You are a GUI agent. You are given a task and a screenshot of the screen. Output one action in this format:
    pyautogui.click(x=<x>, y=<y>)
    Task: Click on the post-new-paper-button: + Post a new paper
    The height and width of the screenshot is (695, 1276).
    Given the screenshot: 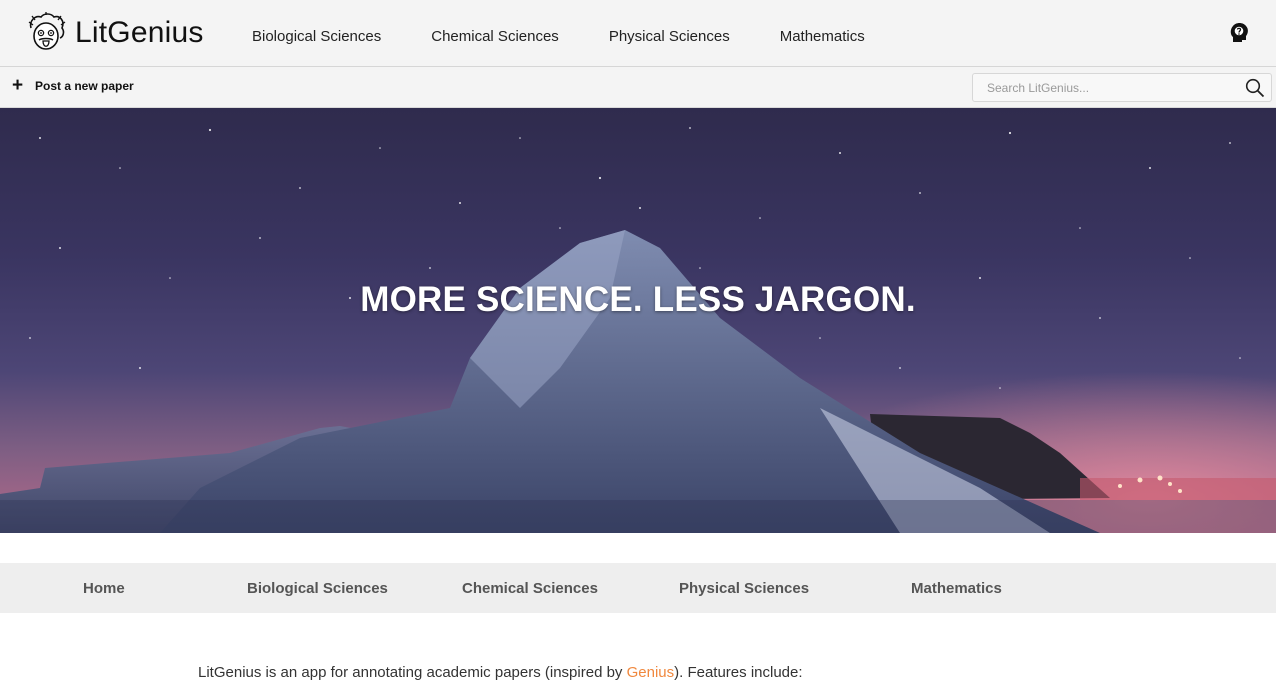 What is the action you would take?
    pyautogui.click(x=73, y=85)
    